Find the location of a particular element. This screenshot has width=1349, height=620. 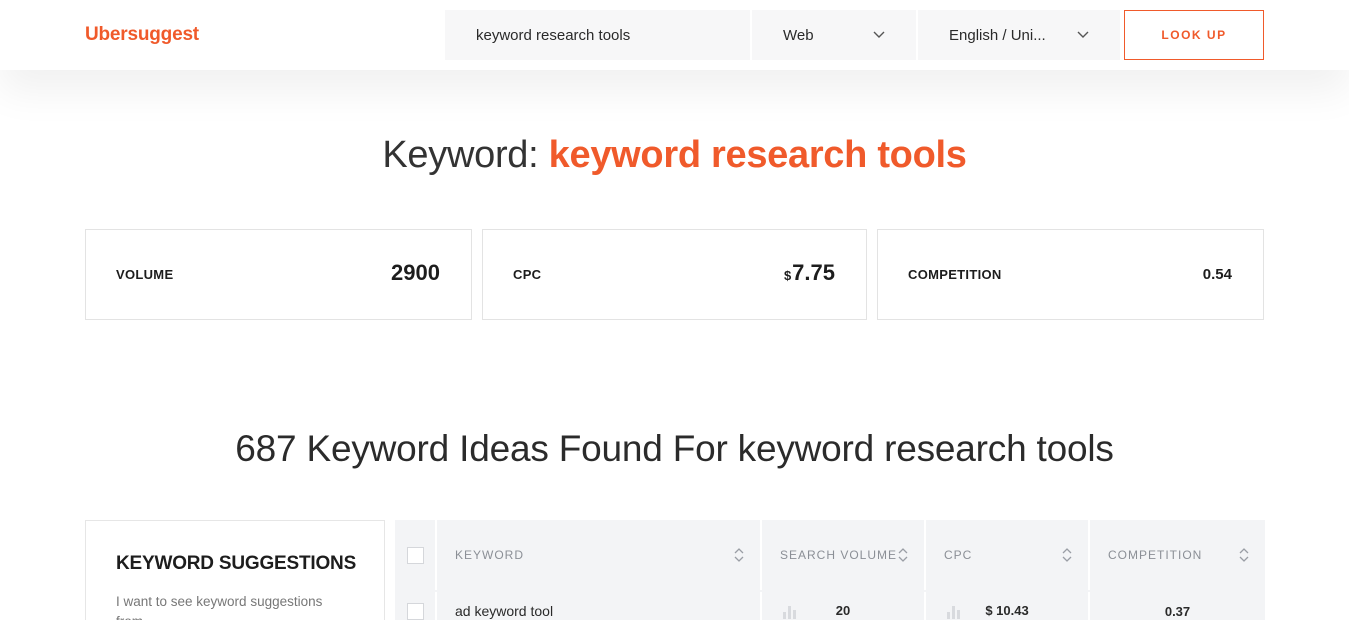

column-cpc-label: CPC is located at coordinates (958, 555).